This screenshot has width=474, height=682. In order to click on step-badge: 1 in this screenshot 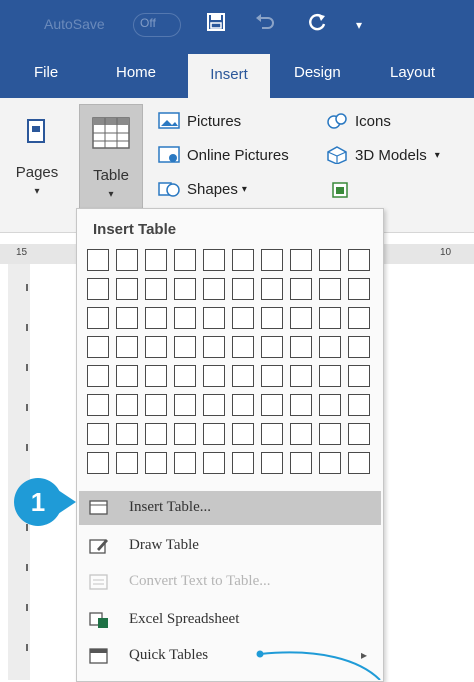, I will do `click(38, 502)`.